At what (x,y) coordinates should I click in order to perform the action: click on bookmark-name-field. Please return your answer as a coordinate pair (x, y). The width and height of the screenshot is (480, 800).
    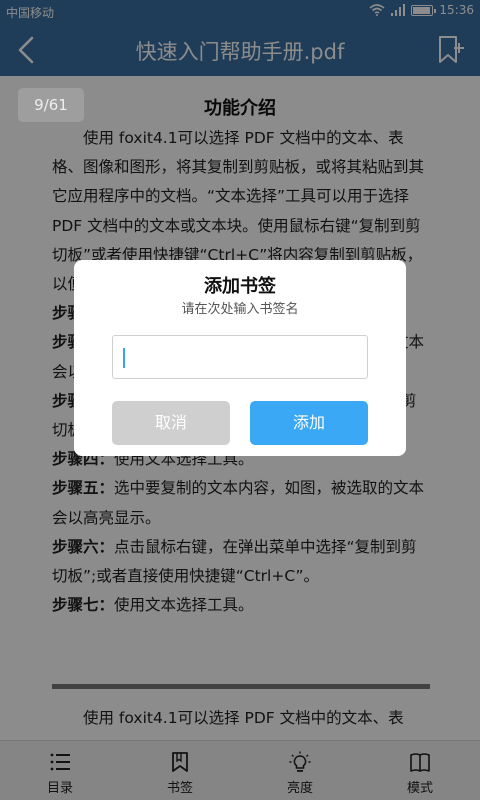
    Looking at the image, I should click on (240, 357).